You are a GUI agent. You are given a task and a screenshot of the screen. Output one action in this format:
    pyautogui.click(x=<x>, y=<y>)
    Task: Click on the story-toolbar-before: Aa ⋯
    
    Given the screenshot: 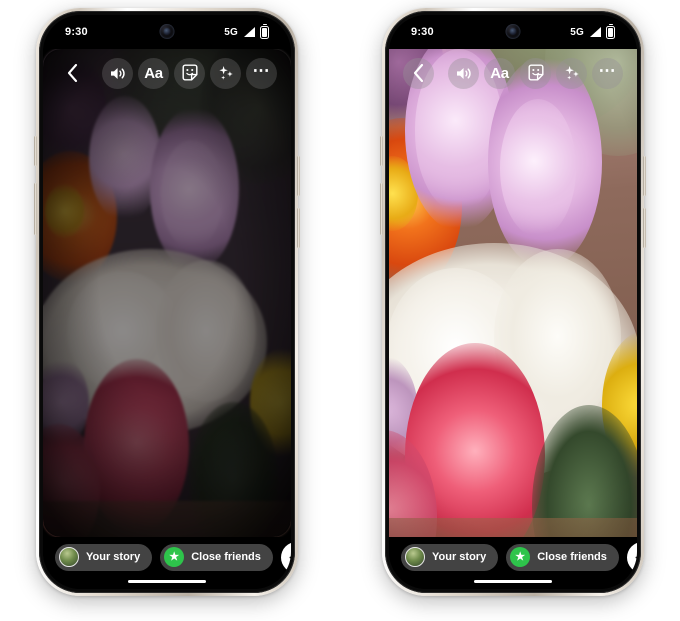 What is the action you would take?
    pyautogui.click(x=167, y=73)
    